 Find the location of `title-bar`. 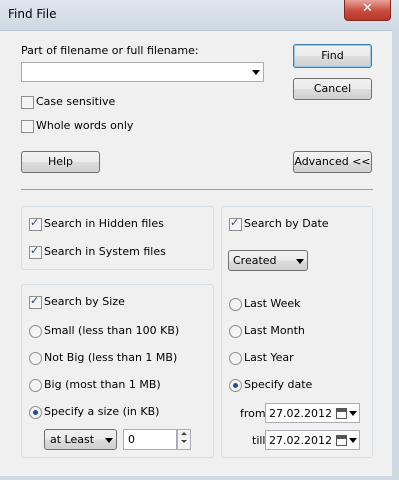

title-bar is located at coordinates (199, 15).